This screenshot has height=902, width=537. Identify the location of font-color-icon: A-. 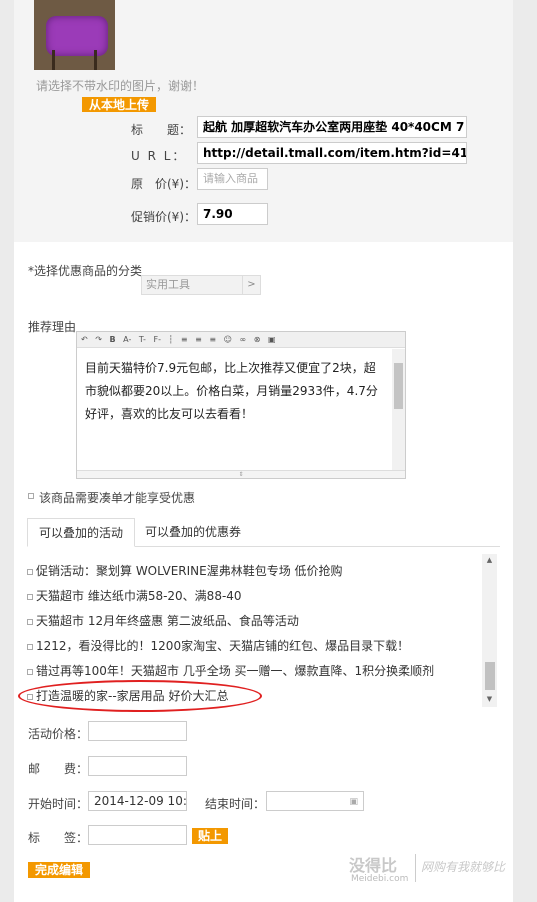
(127, 339).